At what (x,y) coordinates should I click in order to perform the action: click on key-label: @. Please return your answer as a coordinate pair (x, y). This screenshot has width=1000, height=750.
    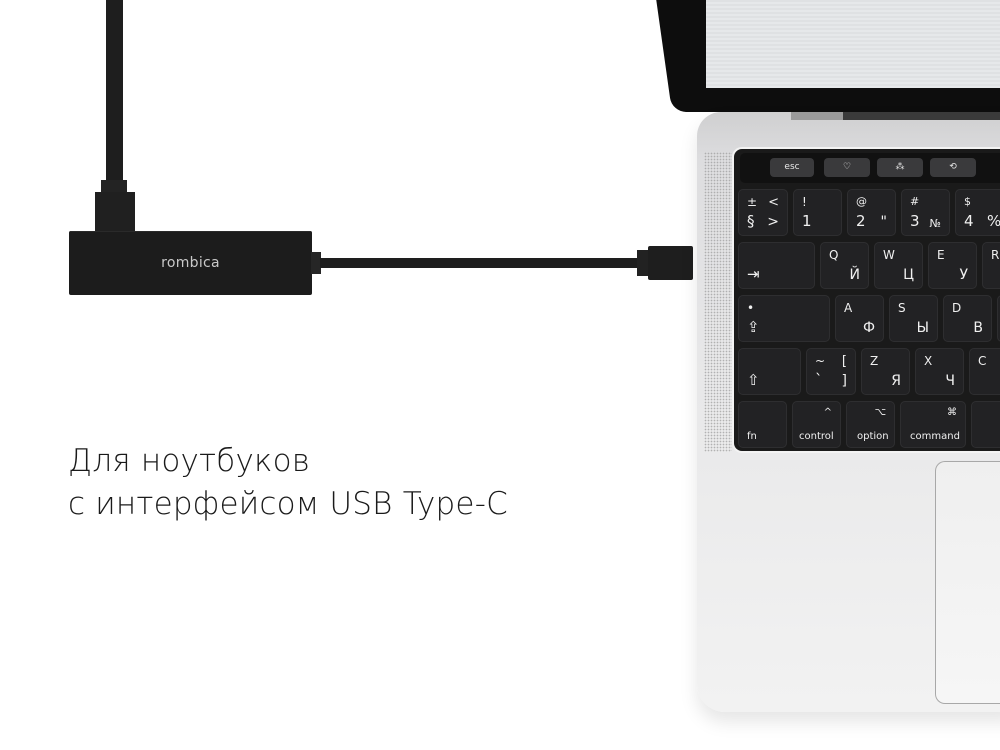
    Looking at the image, I should click on (861, 201).